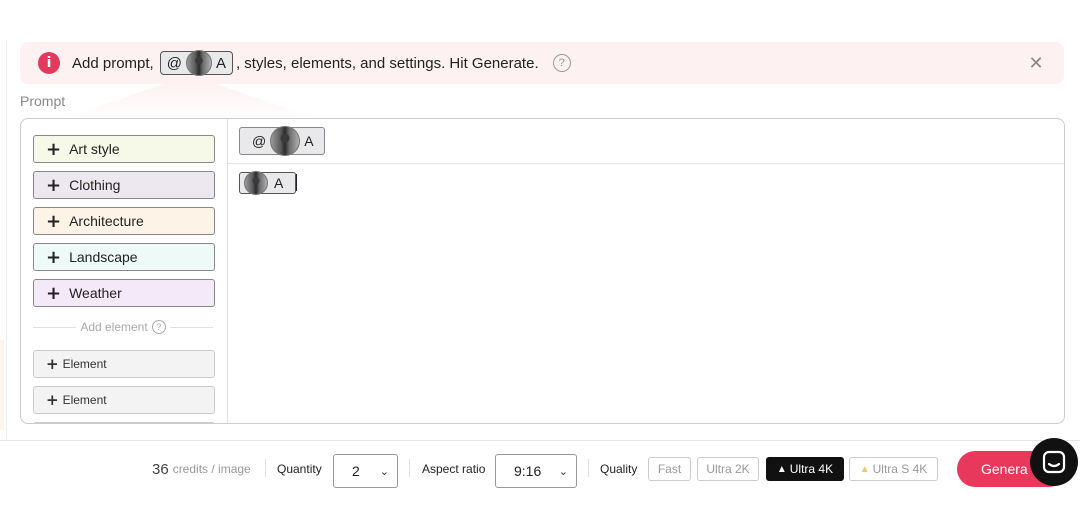 The height and width of the screenshot is (521, 1080). What do you see at coordinates (95, 185) in the screenshot?
I see `style-button-label: Clothing` at bounding box center [95, 185].